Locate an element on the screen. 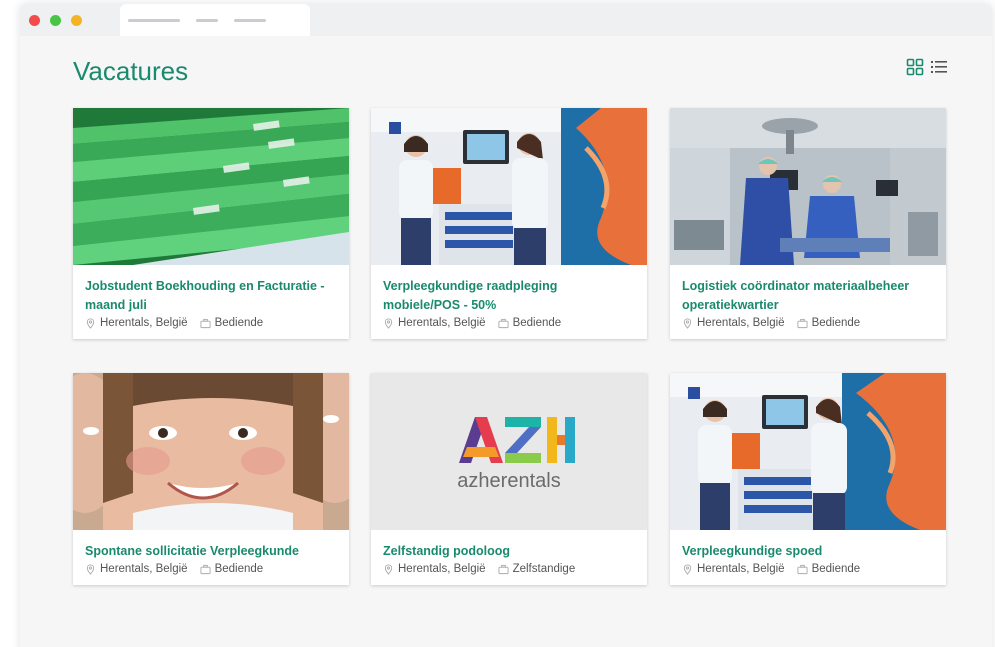 This screenshot has width=995, height=647. job-type: Zelfstandige is located at coordinates (544, 569).